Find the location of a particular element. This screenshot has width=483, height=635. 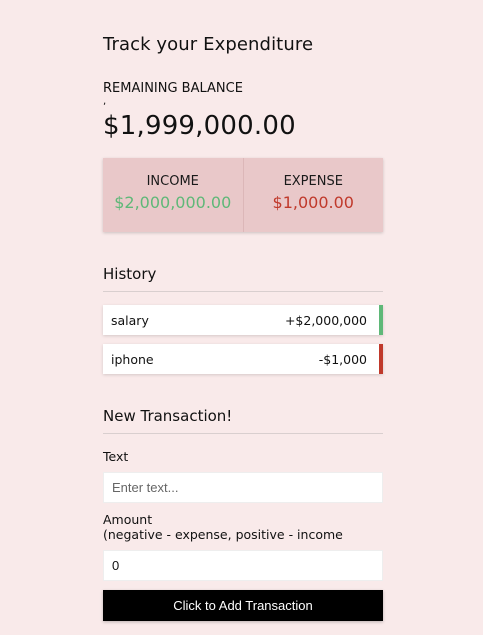

text-input is located at coordinates (243, 487).